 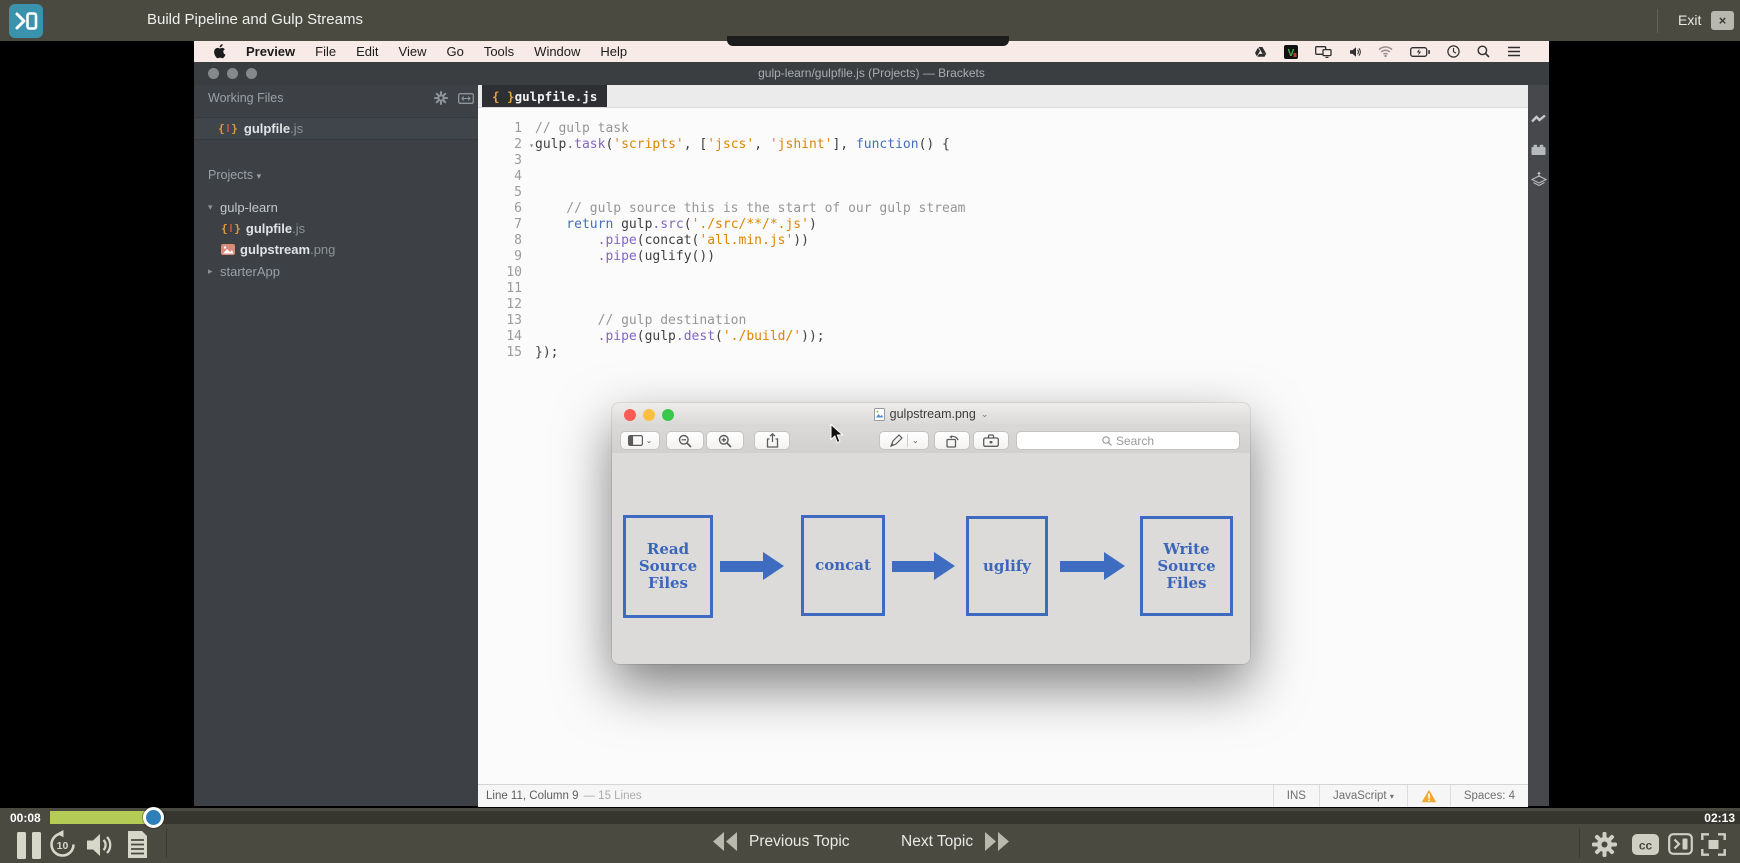 I want to click on next-topic-button: Next Topic, so click(x=955, y=841).